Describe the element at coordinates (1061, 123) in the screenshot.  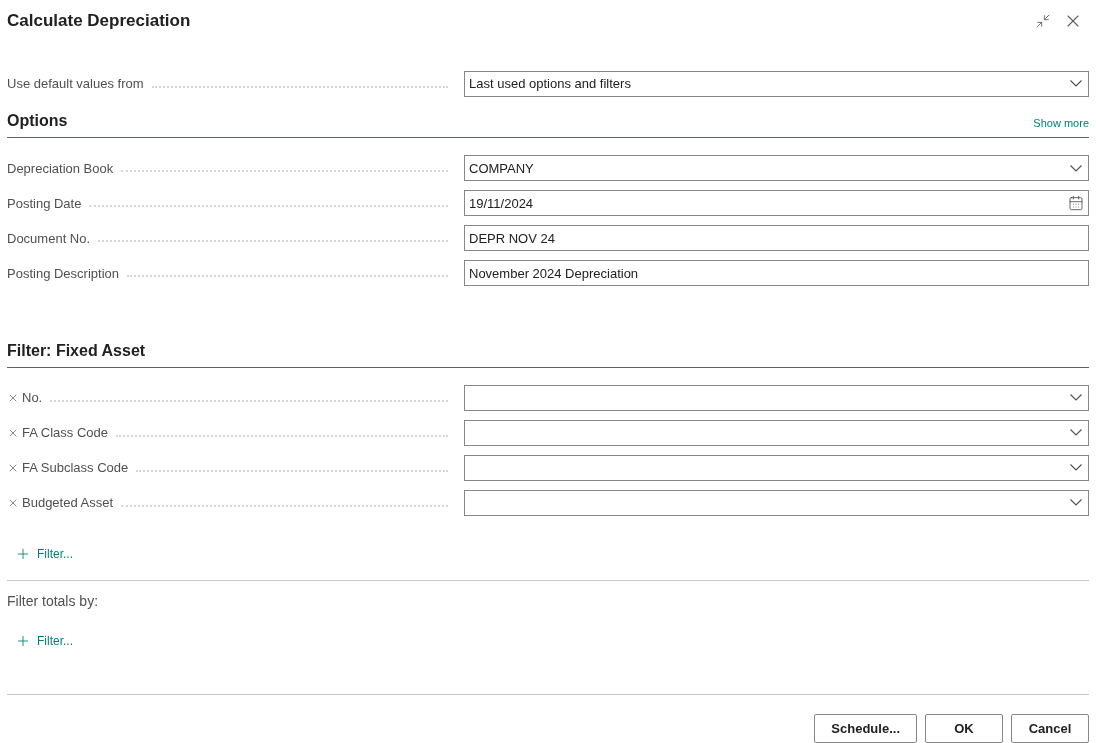
I see `show-more-link: Show more` at that location.